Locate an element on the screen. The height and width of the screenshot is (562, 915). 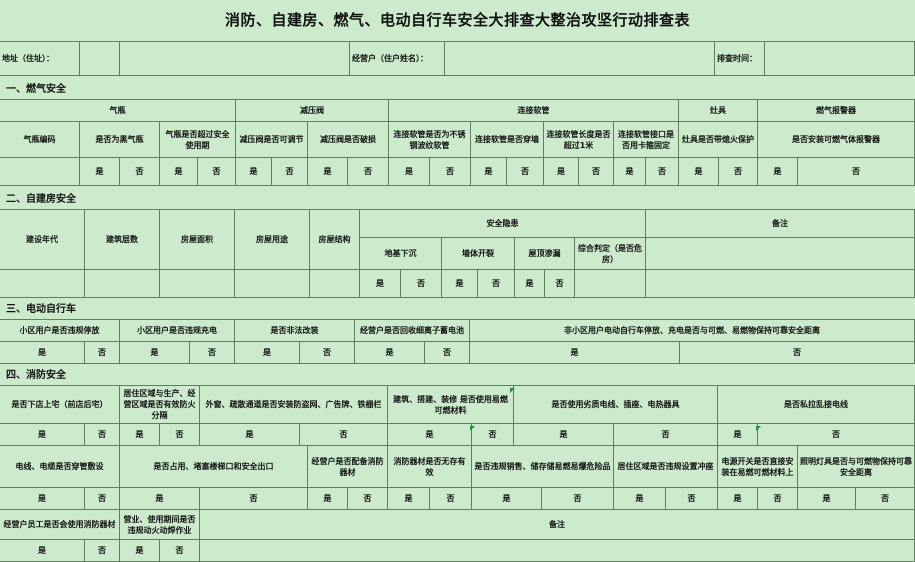
fire1-no-3: 否 is located at coordinates (180, 435).